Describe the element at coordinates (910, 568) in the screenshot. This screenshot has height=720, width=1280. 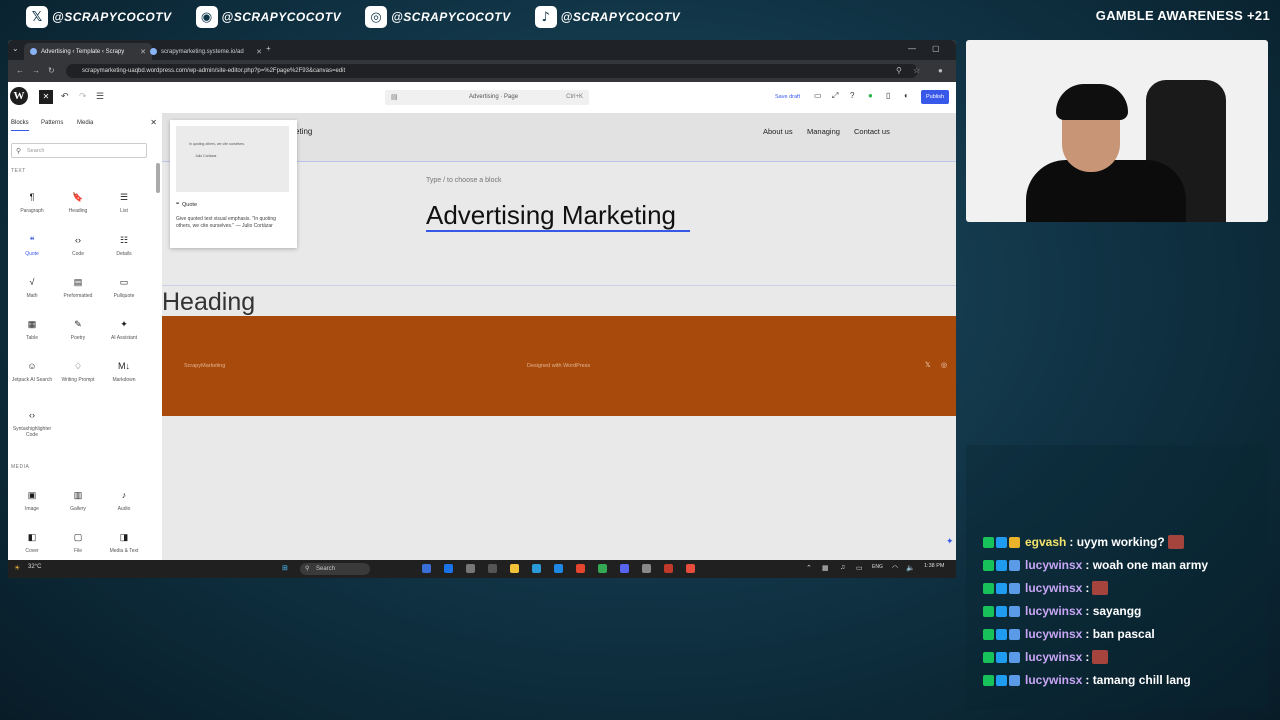
I see `volume-icon: 🔈` at that location.